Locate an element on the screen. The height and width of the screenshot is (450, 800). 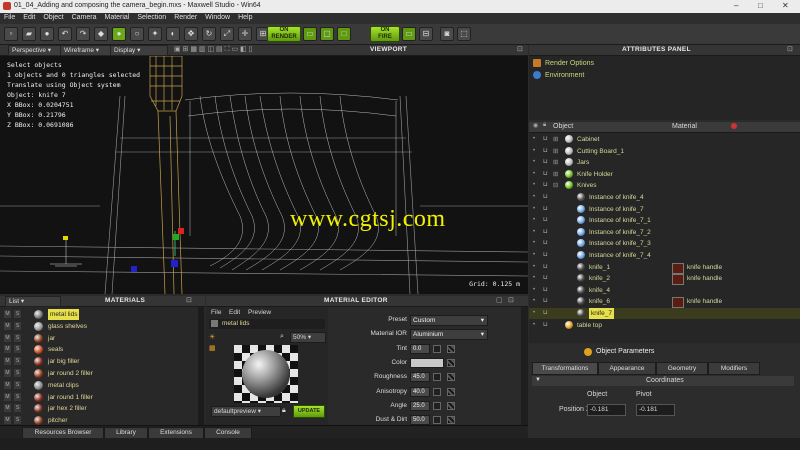
maximize-button: □ is located at coordinates (760, 5).